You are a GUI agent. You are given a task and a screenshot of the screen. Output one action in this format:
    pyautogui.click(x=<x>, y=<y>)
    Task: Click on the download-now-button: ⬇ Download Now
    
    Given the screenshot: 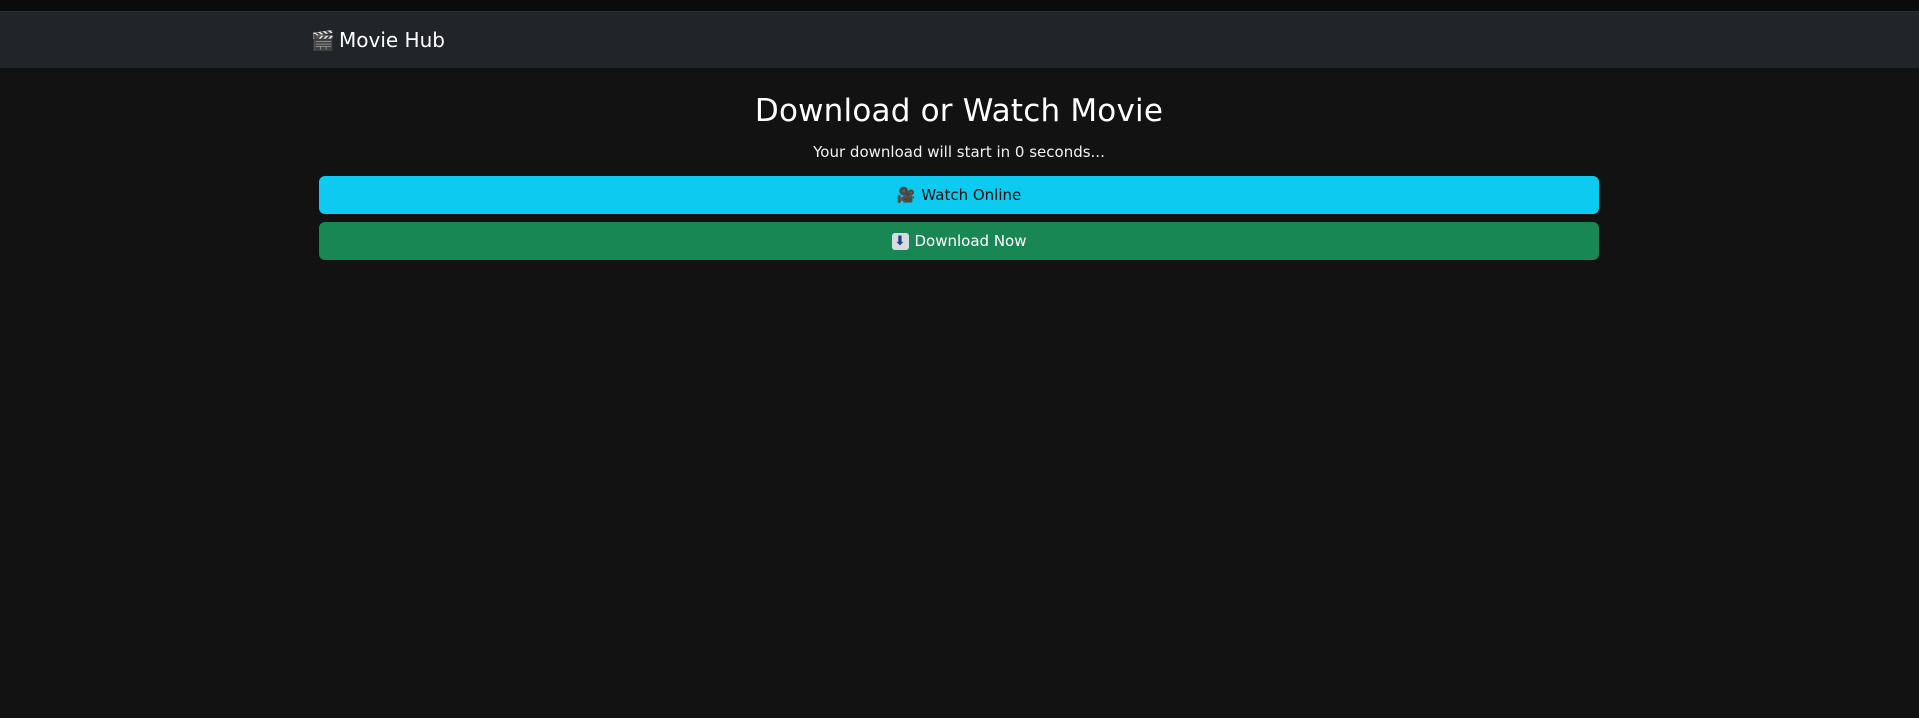 What is the action you would take?
    pyautogui.click(x=959, y=241)
    